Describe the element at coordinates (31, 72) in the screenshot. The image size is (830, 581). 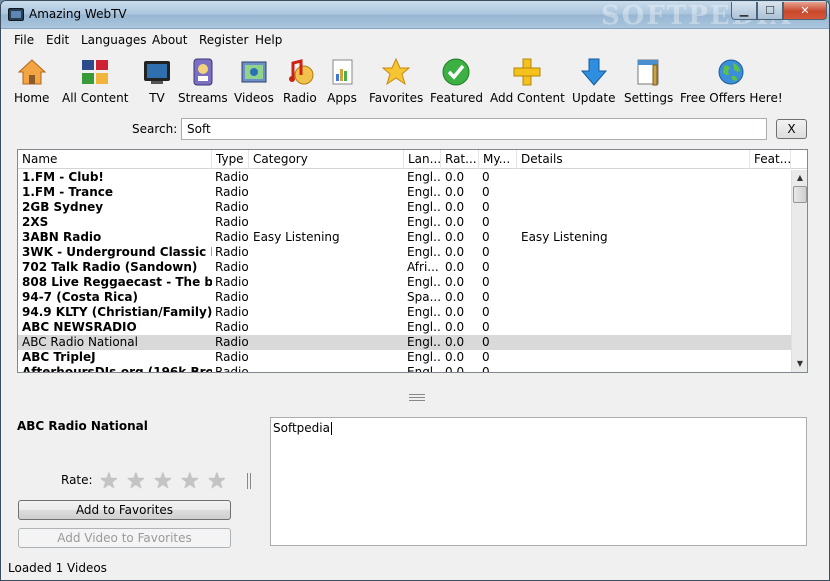
I see `home-icon` at that location.